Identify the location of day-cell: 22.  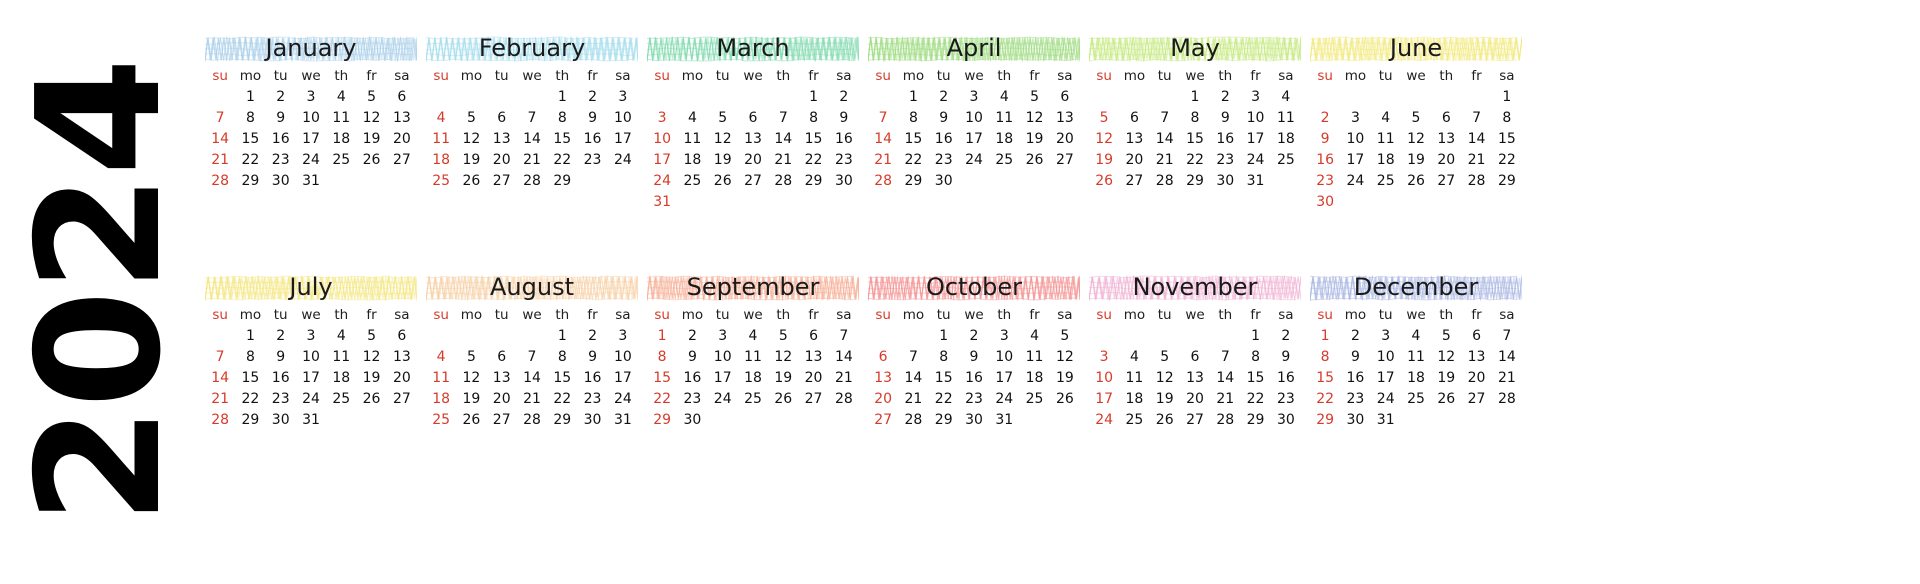
(250, 399).